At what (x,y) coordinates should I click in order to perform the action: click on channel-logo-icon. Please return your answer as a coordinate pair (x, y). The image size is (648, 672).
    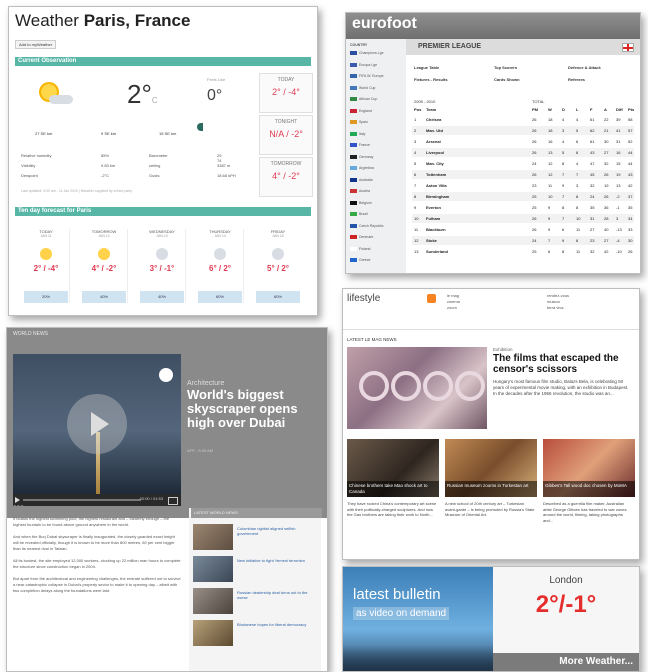
    Looking at the image, I should click on (166, 375).